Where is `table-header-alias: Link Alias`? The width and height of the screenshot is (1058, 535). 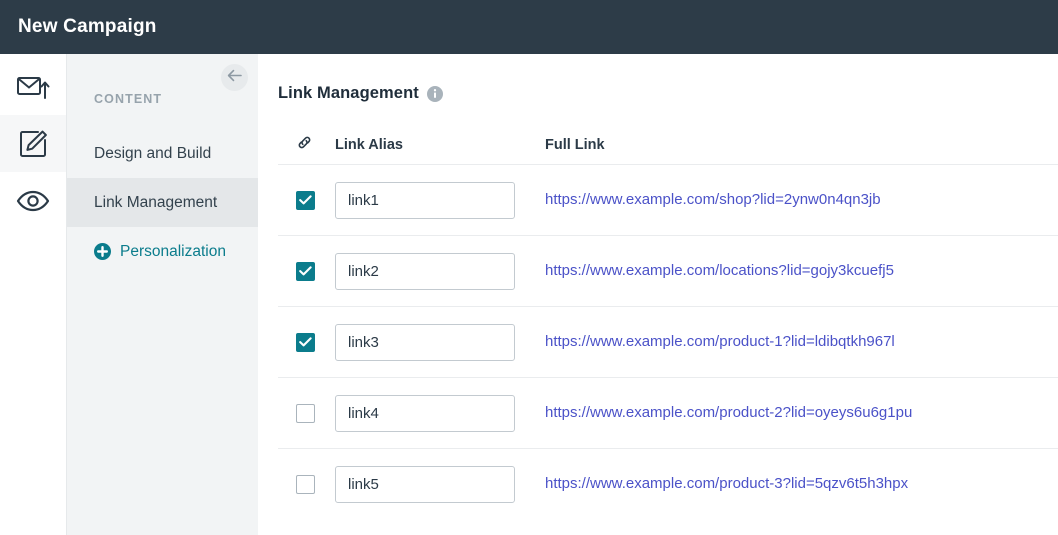
table-header-alias: Link Alias is located at coordinates (369, 145).